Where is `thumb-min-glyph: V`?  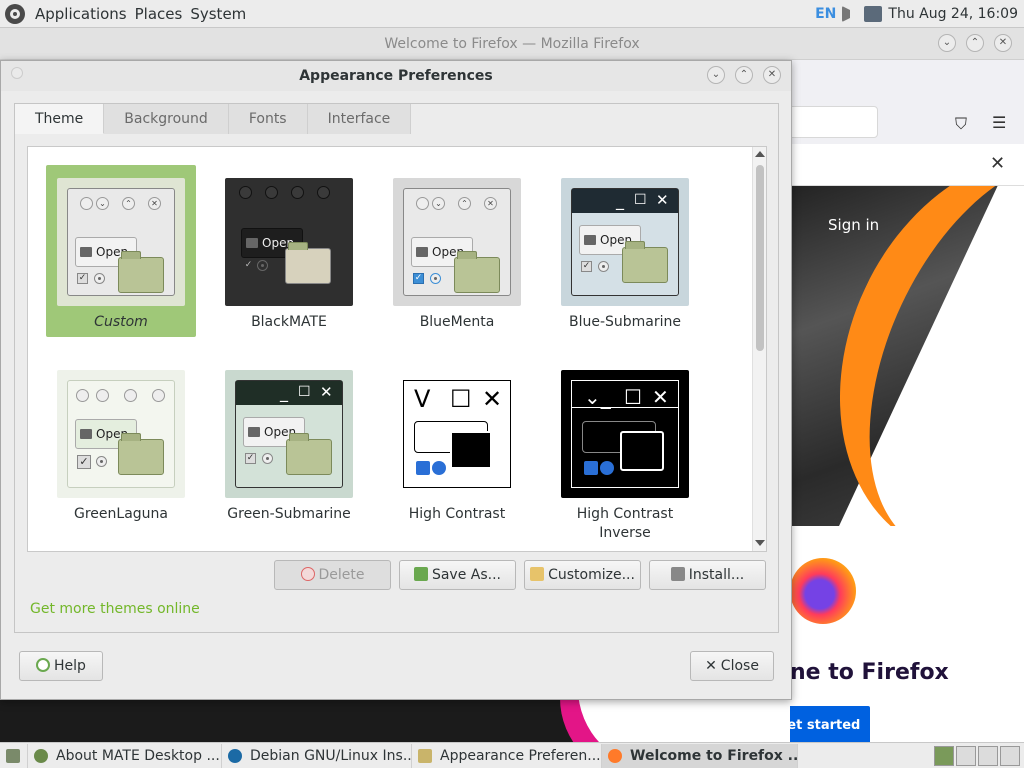 thumb-min-glyph: V is located at coordinates (422, 399).